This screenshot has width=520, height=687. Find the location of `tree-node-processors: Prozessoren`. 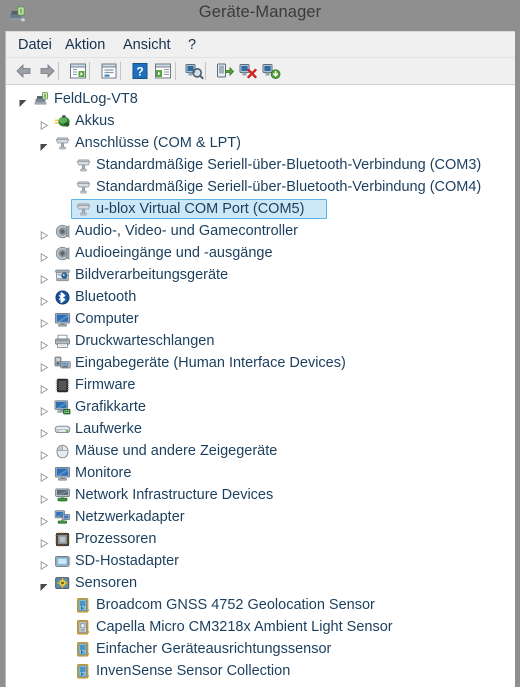

tree-node-processors: Prozessoren is located at coordinates (260, 539).